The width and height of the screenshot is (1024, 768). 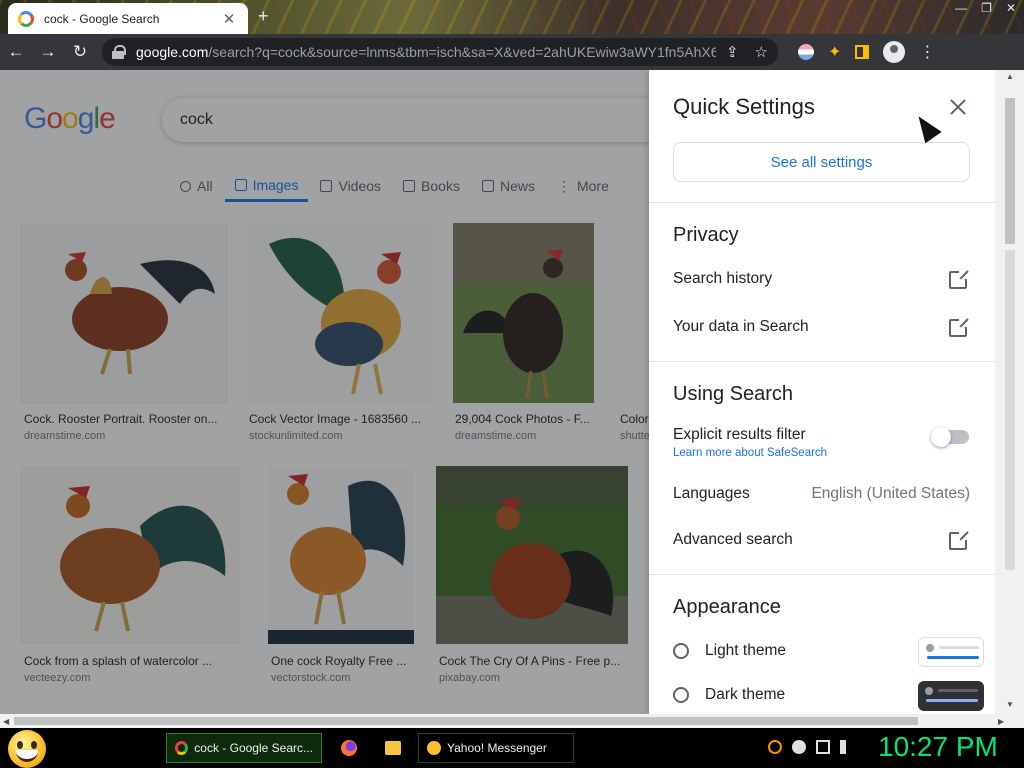 What do you see at coordinates (821, 162) in the screenshot?
I see `see-all-settings-button: See all settings` at bounding box center [821, 162].